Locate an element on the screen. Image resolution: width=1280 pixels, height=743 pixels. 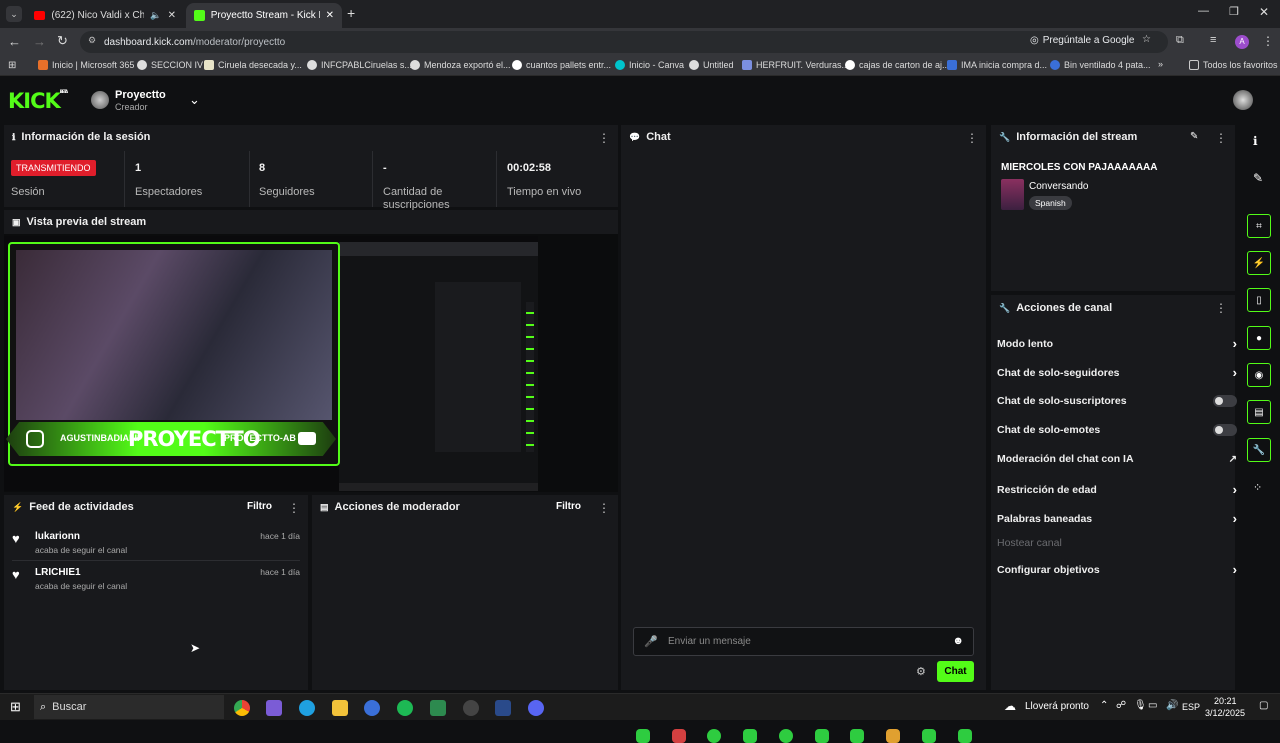
emoji-icon: ☻ is located at coordinates (958, 641).